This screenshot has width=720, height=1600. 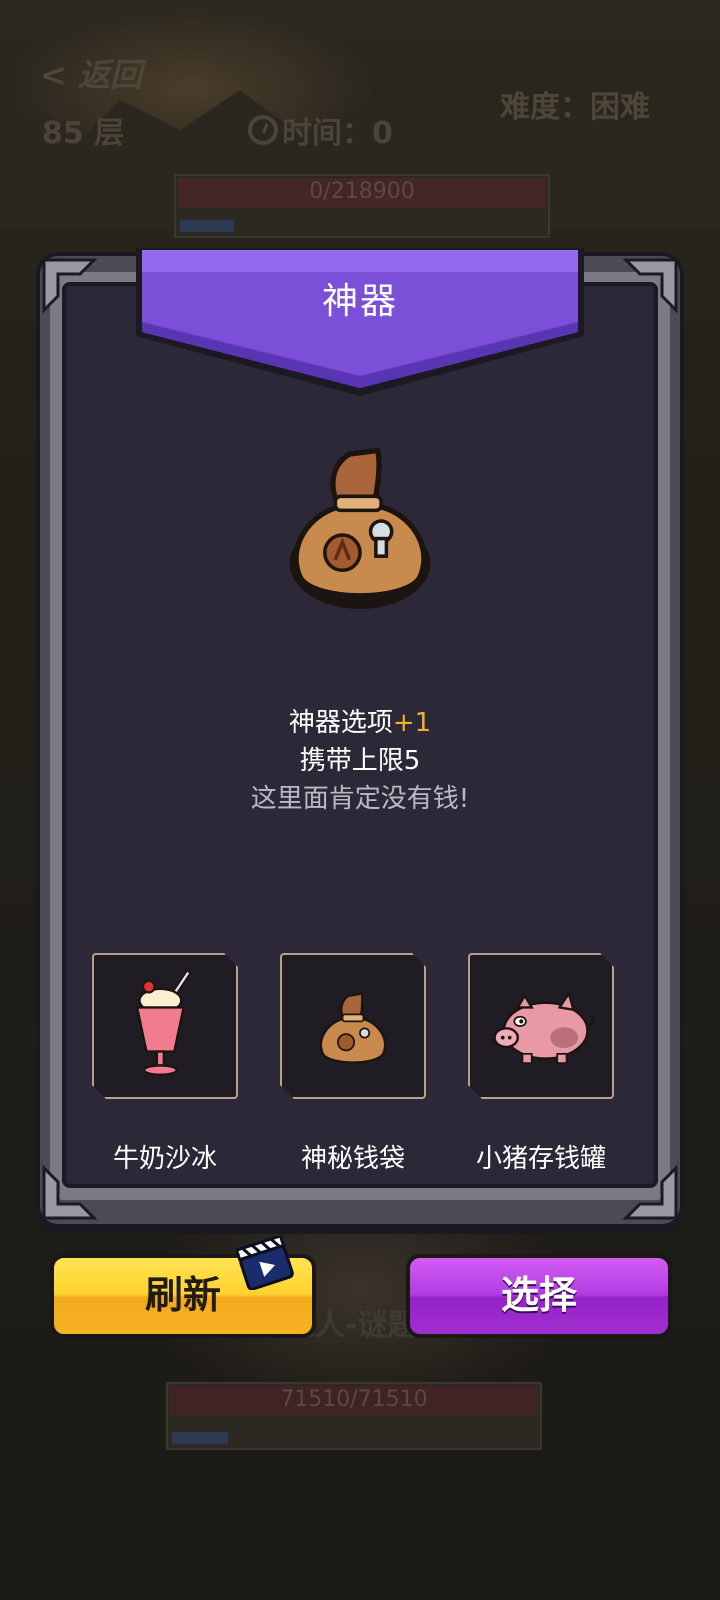 What do you see at coordinates (362, 206) in the screenshot?
I see `boss-hp-bar: 0/218900` at bounding box center [362, 206].